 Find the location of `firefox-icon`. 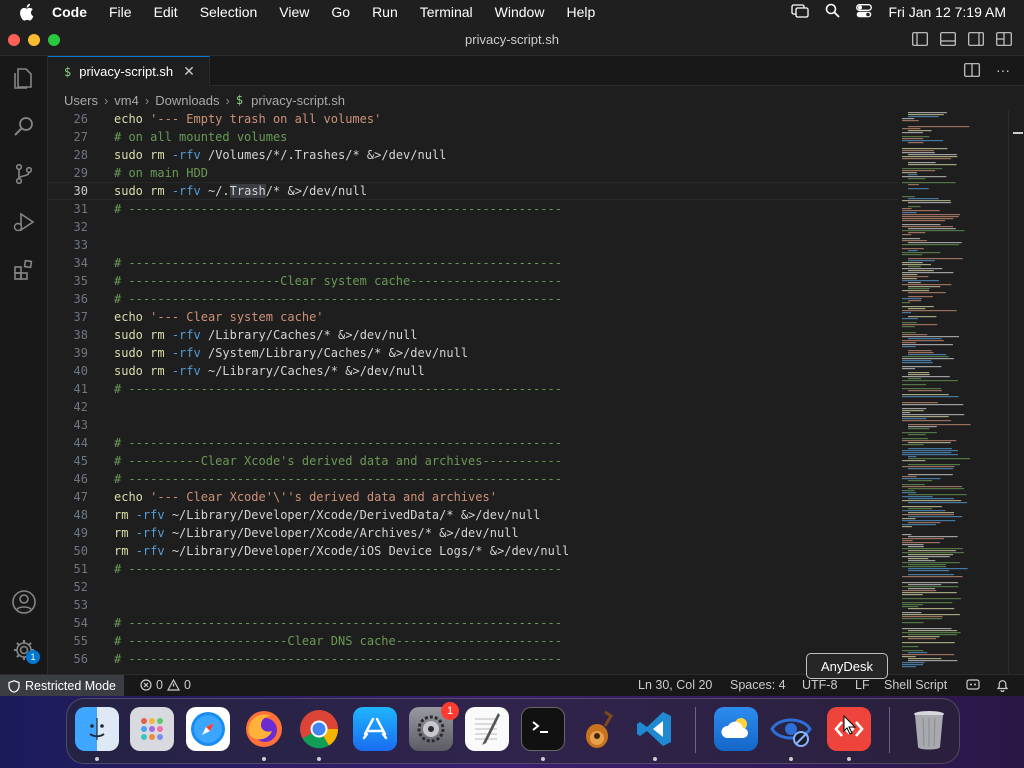

firefox-icon is located at coordinates (264, 729).